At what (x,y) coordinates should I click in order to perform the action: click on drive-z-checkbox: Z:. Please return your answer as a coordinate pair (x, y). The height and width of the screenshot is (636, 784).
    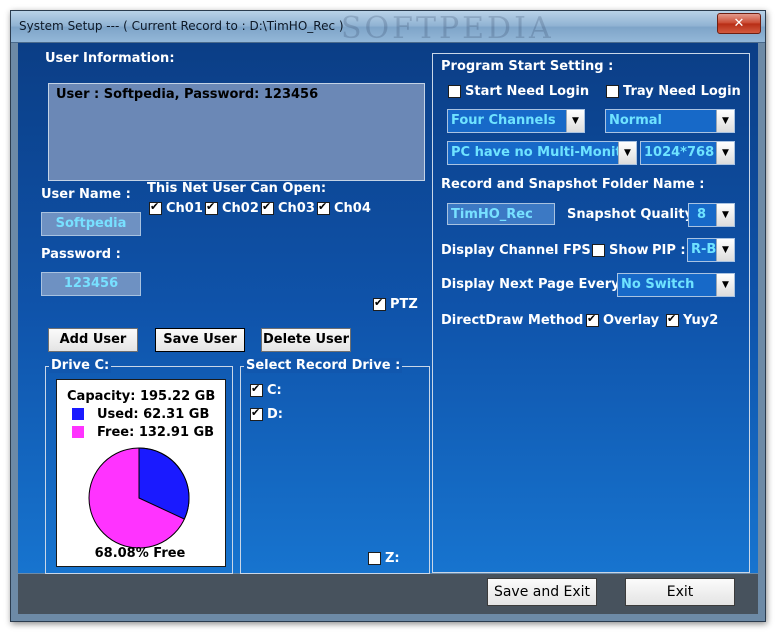
    Looking at the image, I should click on (384, 558).